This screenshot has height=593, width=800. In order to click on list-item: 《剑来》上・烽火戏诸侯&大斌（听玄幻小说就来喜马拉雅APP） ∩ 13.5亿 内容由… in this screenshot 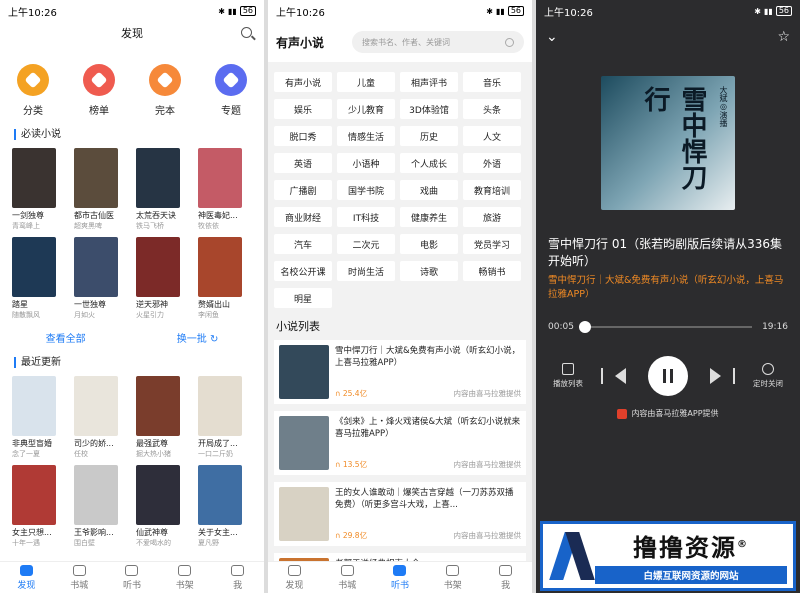, I will do `click(400, 443)`.